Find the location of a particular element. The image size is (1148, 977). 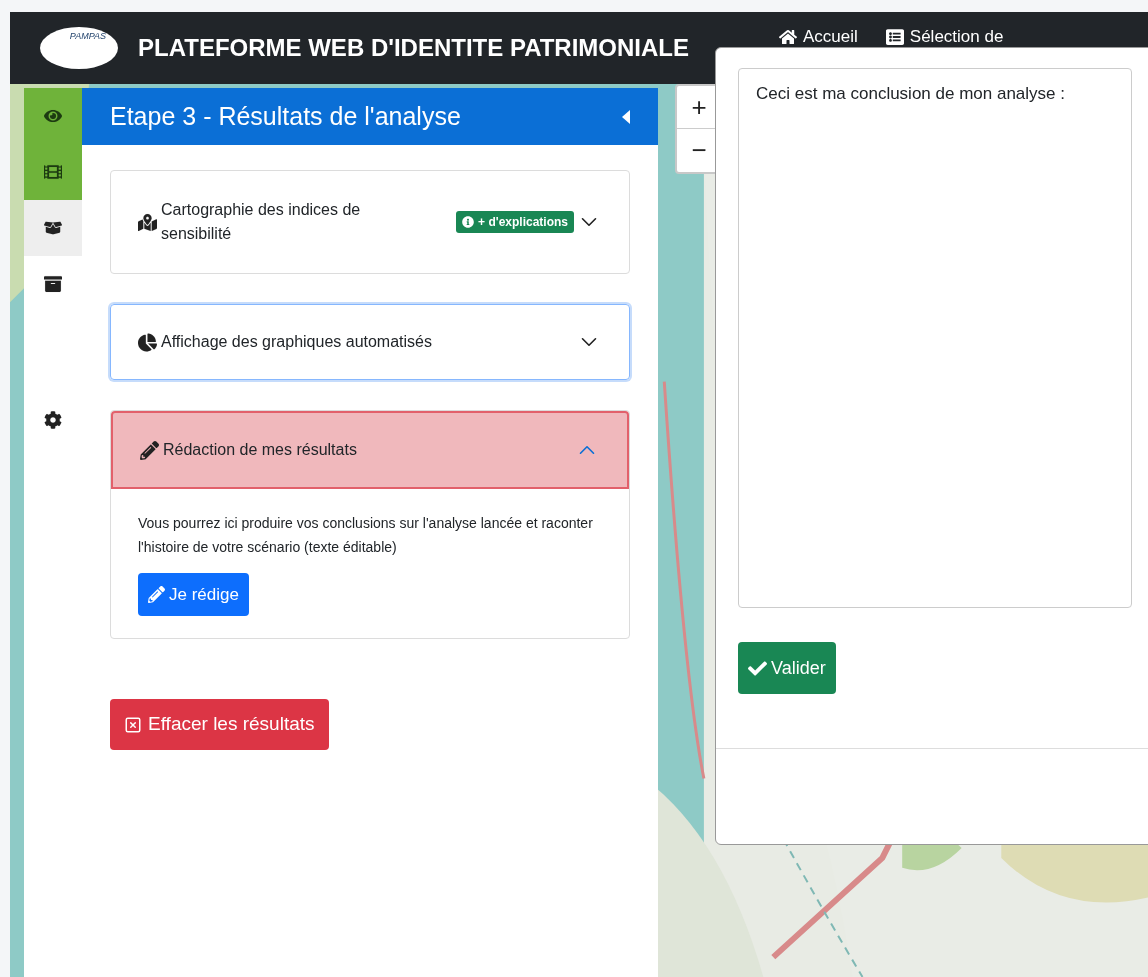

archive-icon is located at coordinates (53, 284).